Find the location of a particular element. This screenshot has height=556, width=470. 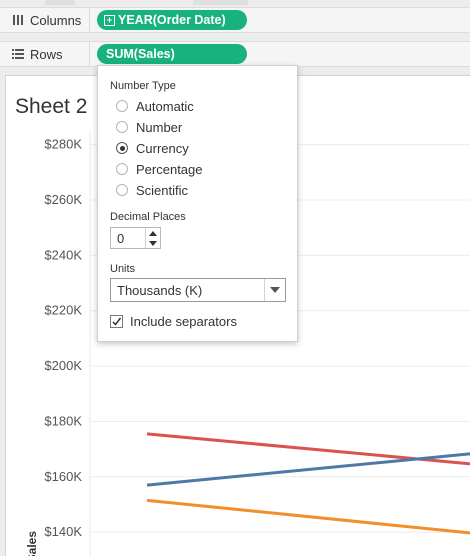

columns-shelf: Columns + YEAR(Order Date) is located at coordinates (235, 20).